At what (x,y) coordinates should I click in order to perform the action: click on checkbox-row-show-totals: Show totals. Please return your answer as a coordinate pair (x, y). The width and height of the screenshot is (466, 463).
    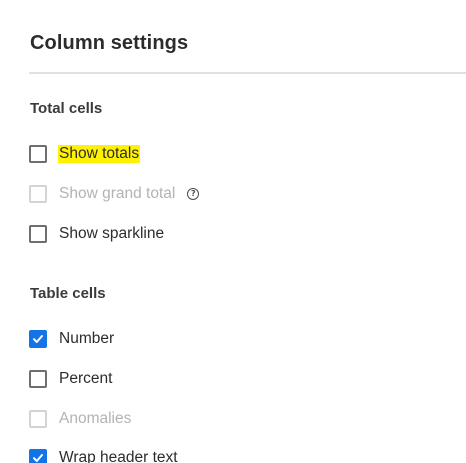
    Looking at the image, I should click on (85, 154).